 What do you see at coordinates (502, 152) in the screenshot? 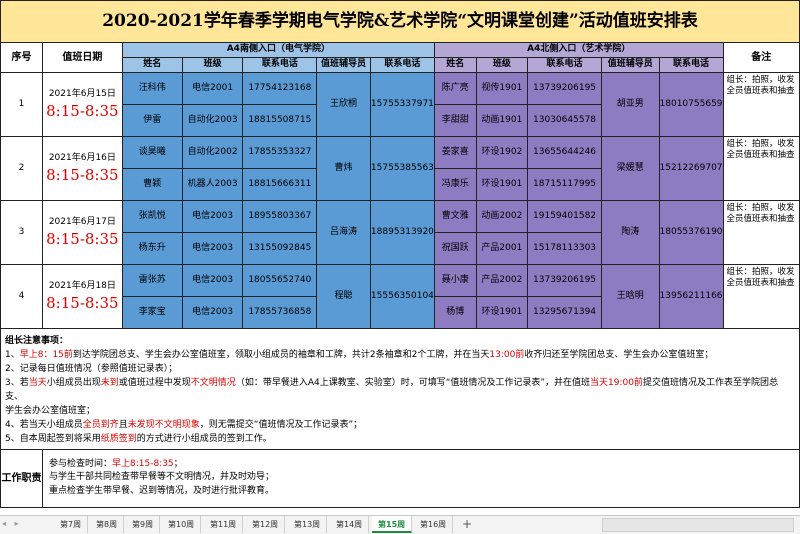
I see `north-student-class: 环设1902` at bounding box center [502, 152].